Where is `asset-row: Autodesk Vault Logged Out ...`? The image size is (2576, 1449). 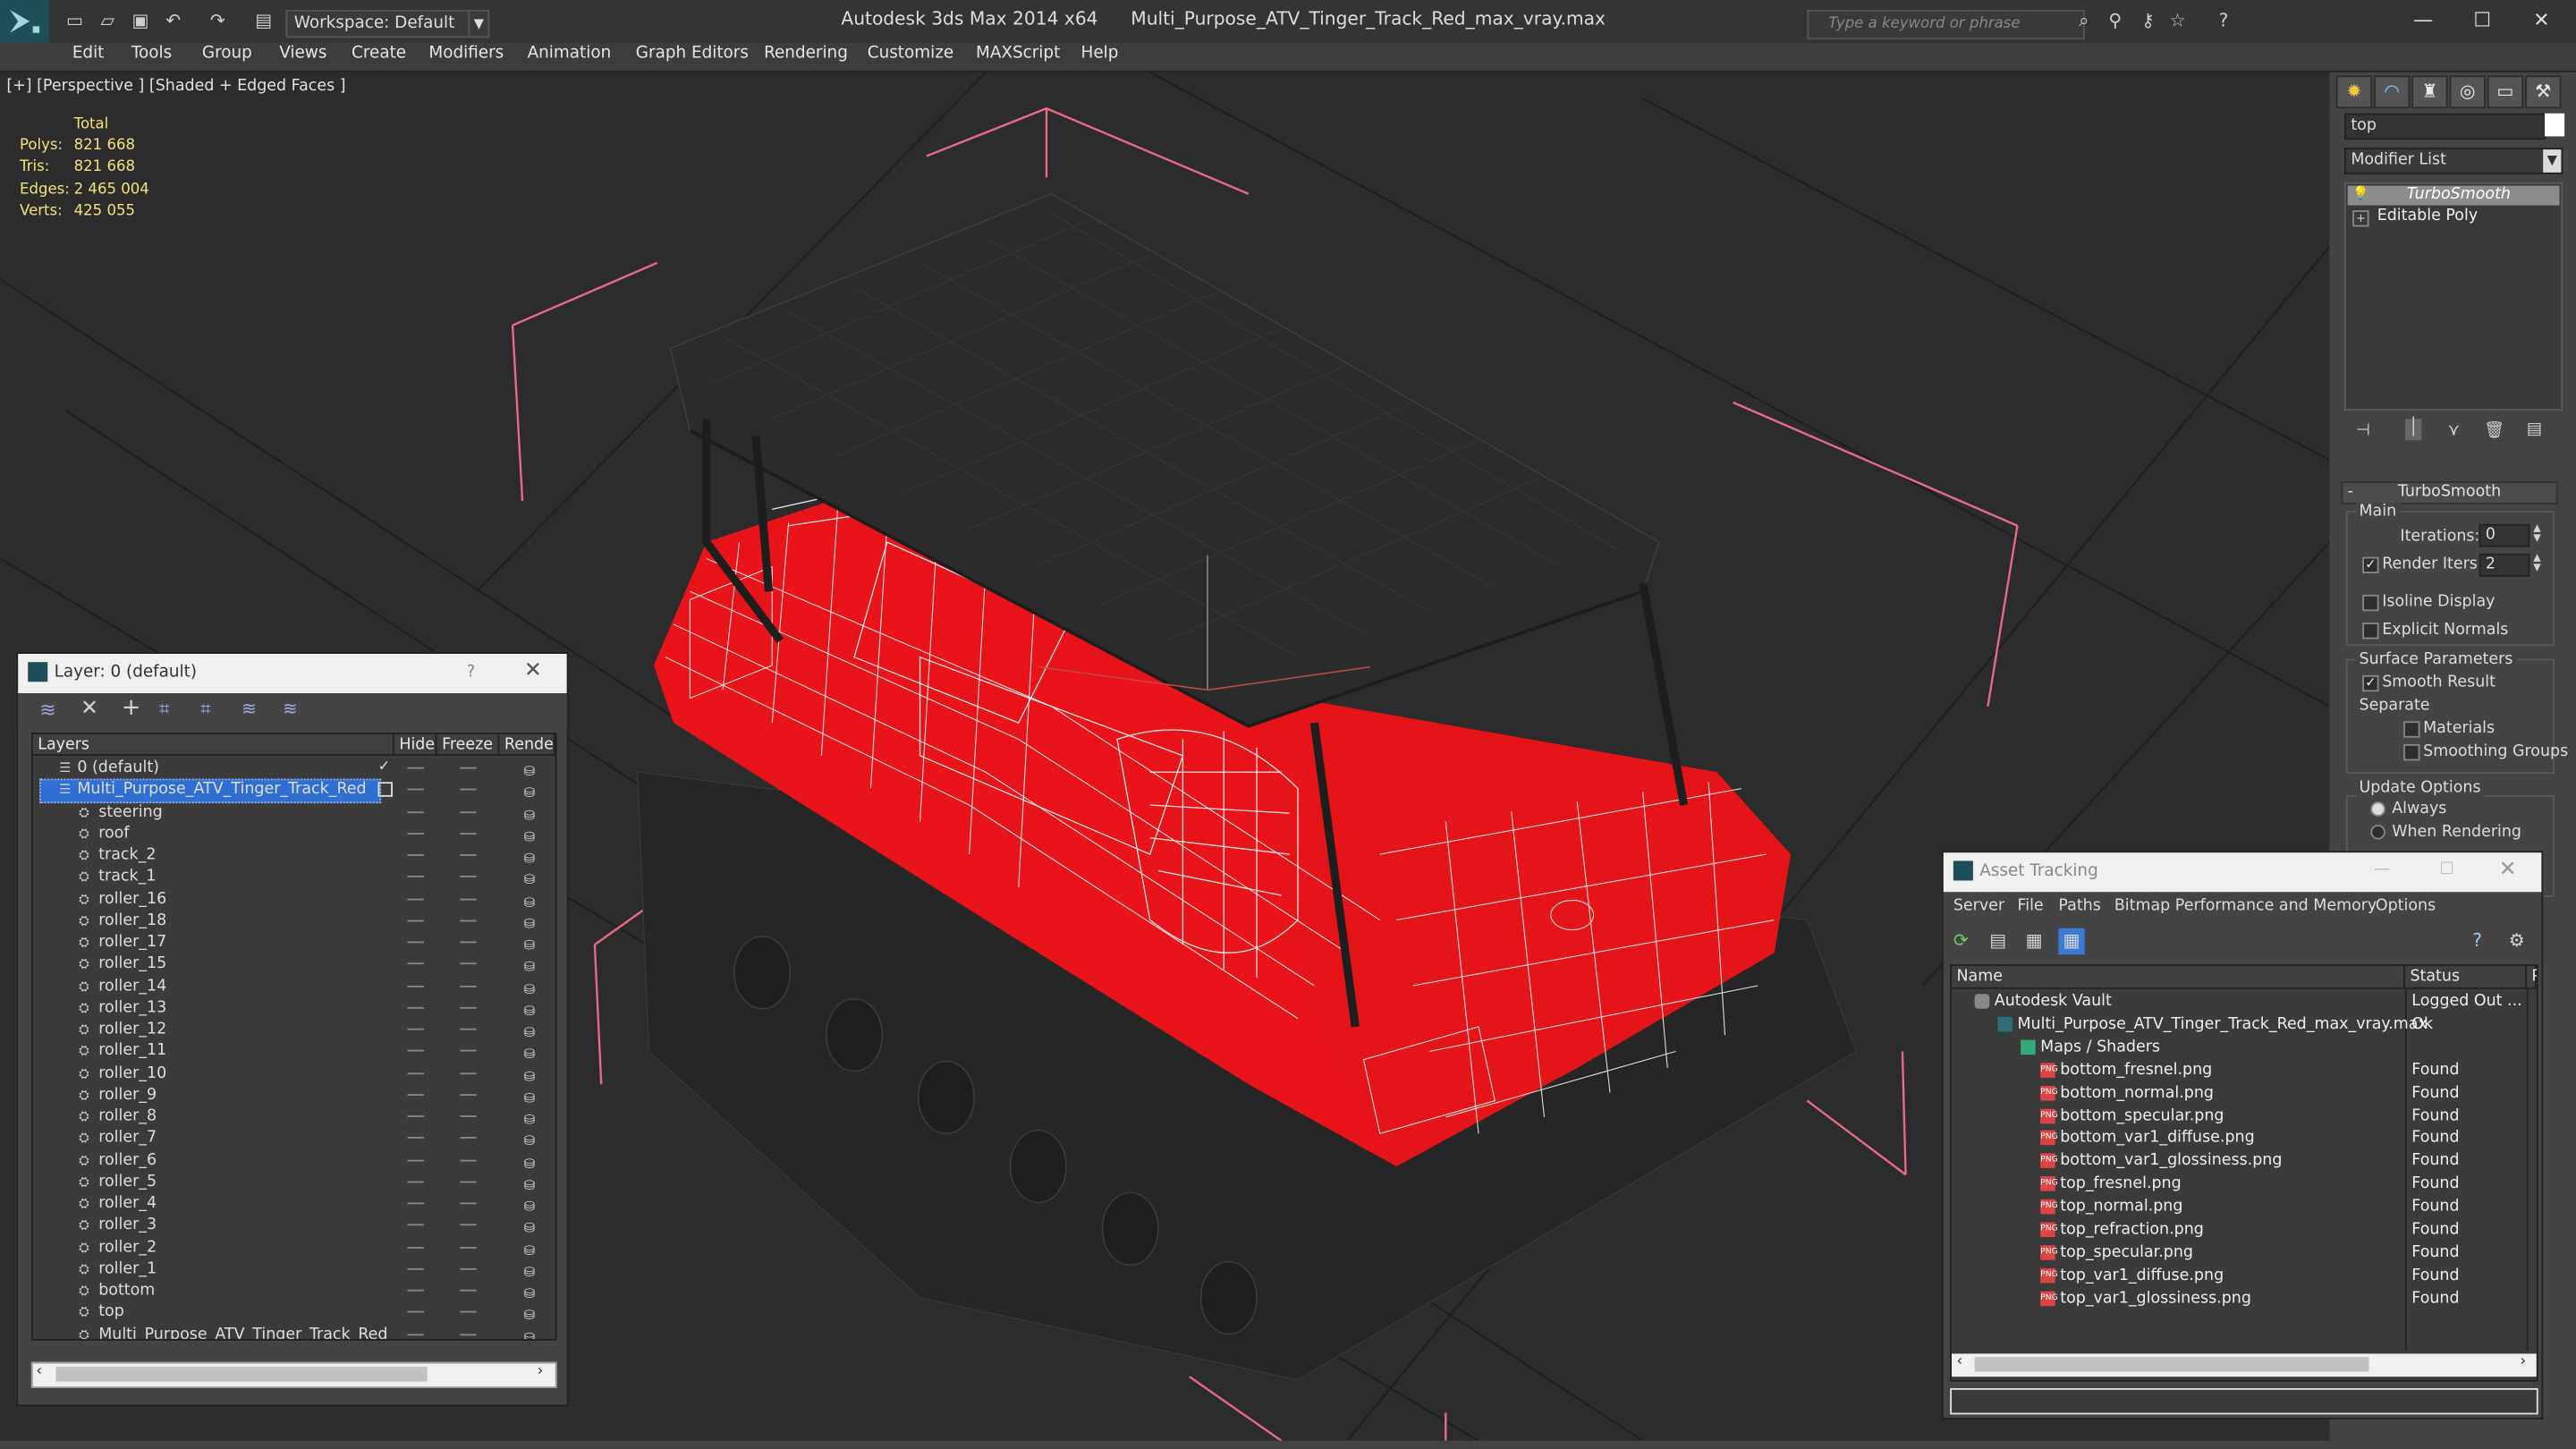
asset-row: Autodesk Vault Logged Out ... is located at coordinates (2244, 1002).